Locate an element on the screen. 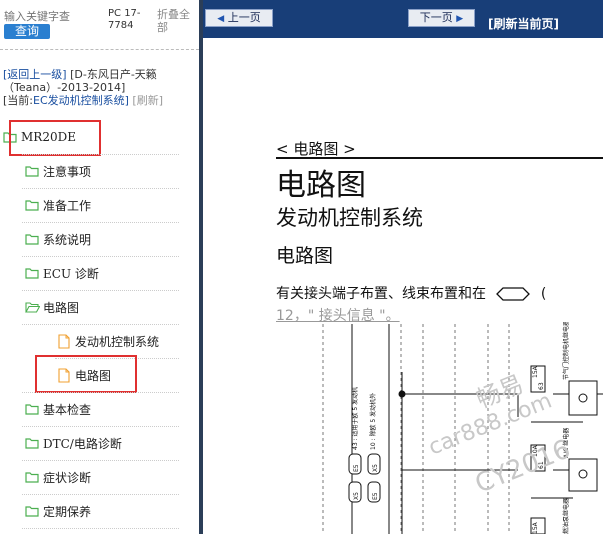 Image resolution: width=603 pixels, height=534 pixels. paragraph: 有关接头端子布置、线束布置和在 ( is located at coordinates (411, 293).